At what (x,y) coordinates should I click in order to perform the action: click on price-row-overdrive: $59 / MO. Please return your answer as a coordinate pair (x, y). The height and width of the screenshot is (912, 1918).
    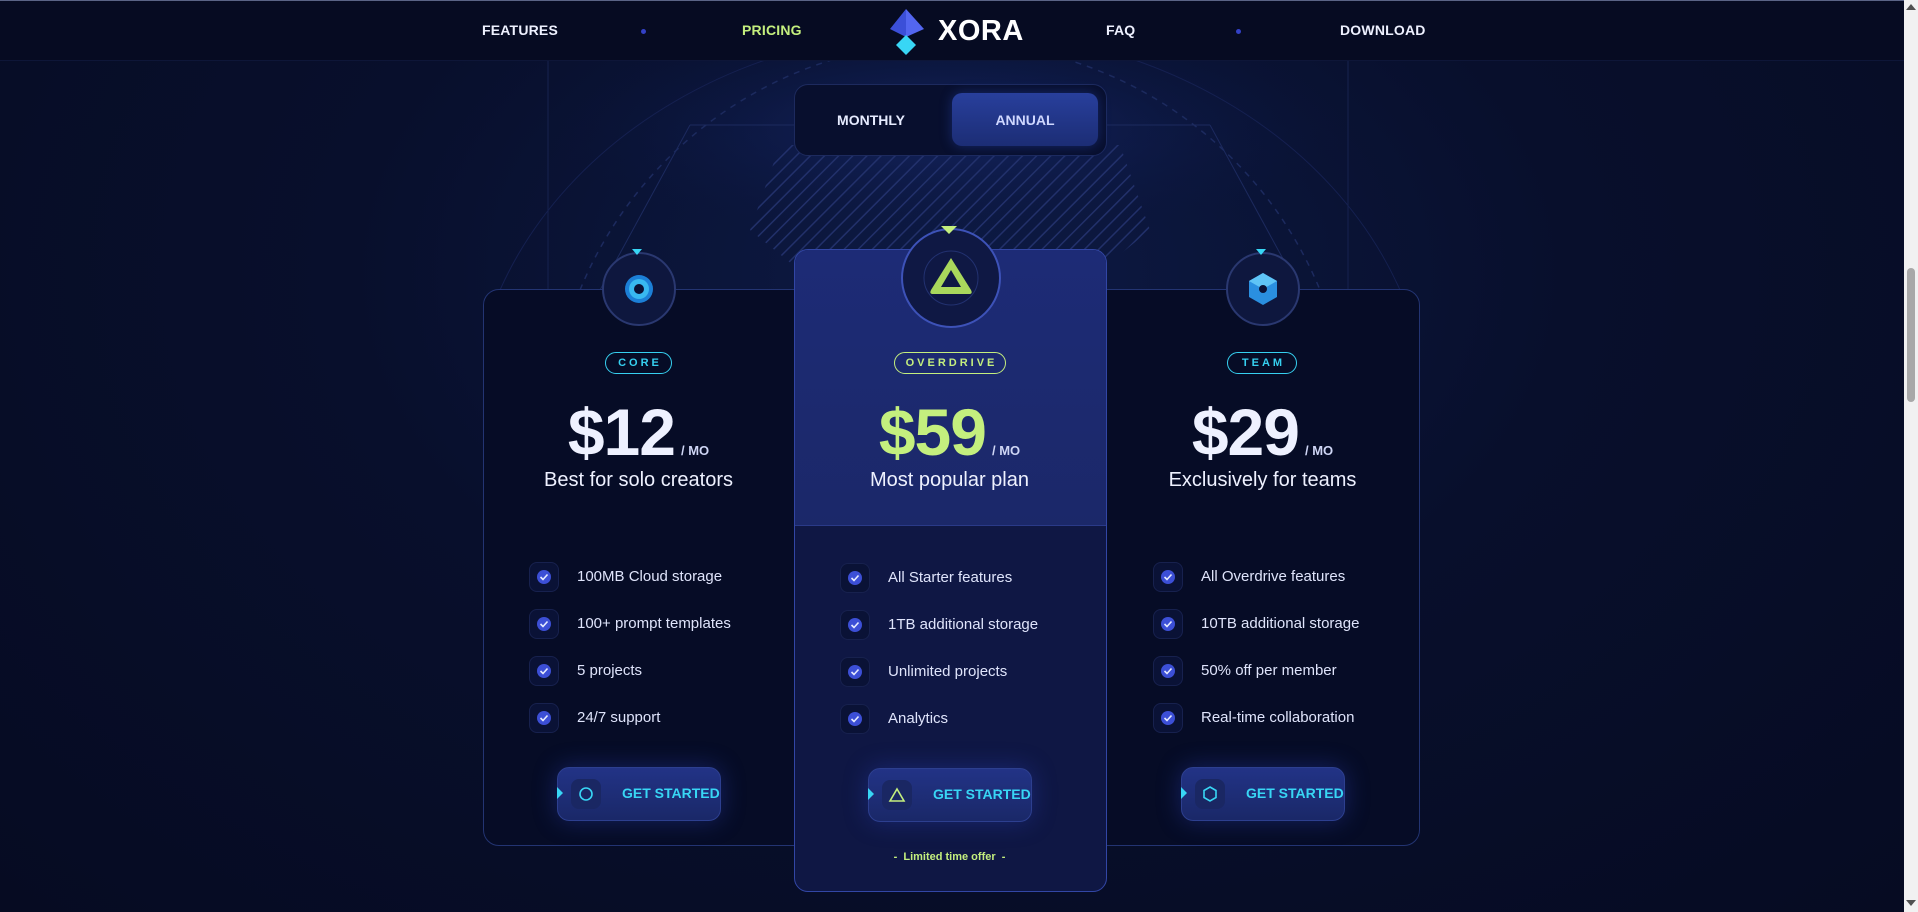
    Looking at the image, I should click on (949, 432).